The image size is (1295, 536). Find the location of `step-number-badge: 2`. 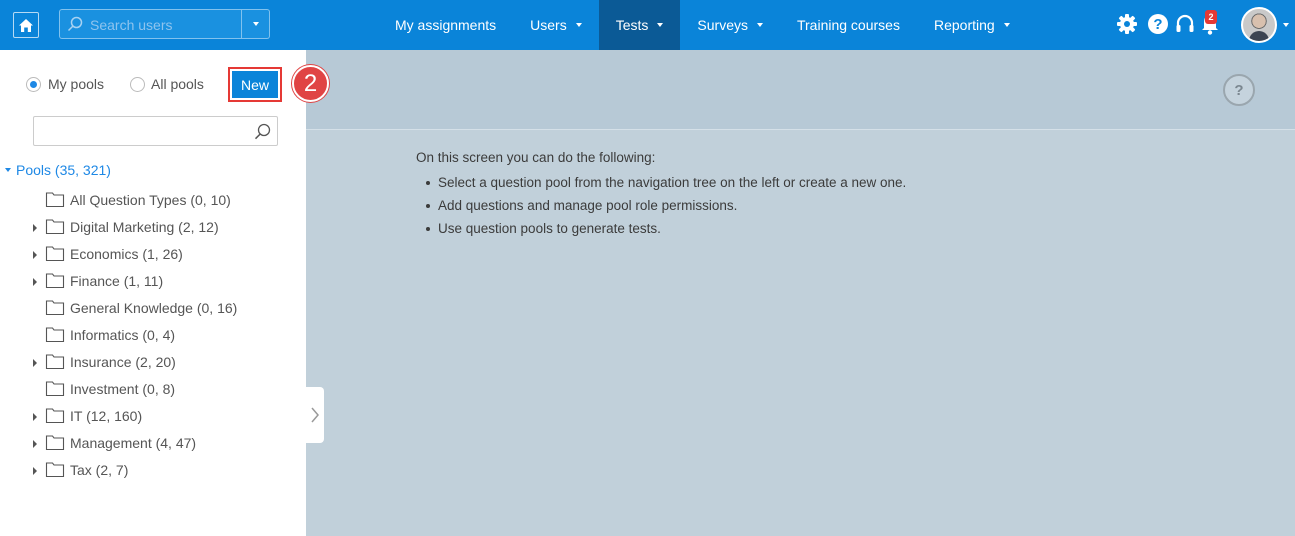

step-number-badge: 2 is located at coordinates (310, 83).